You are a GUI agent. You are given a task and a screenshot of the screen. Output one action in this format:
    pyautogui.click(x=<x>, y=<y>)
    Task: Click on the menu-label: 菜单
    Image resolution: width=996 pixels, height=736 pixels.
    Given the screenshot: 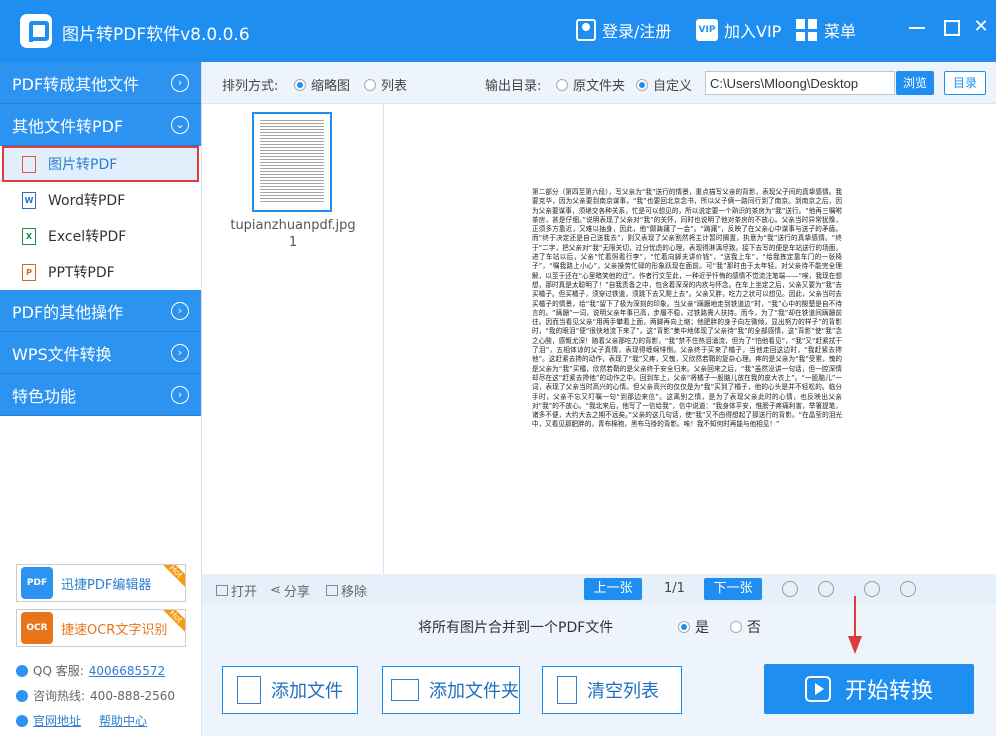 What is the action you would take?
    pyautogui.click(x=840, y=31)
    